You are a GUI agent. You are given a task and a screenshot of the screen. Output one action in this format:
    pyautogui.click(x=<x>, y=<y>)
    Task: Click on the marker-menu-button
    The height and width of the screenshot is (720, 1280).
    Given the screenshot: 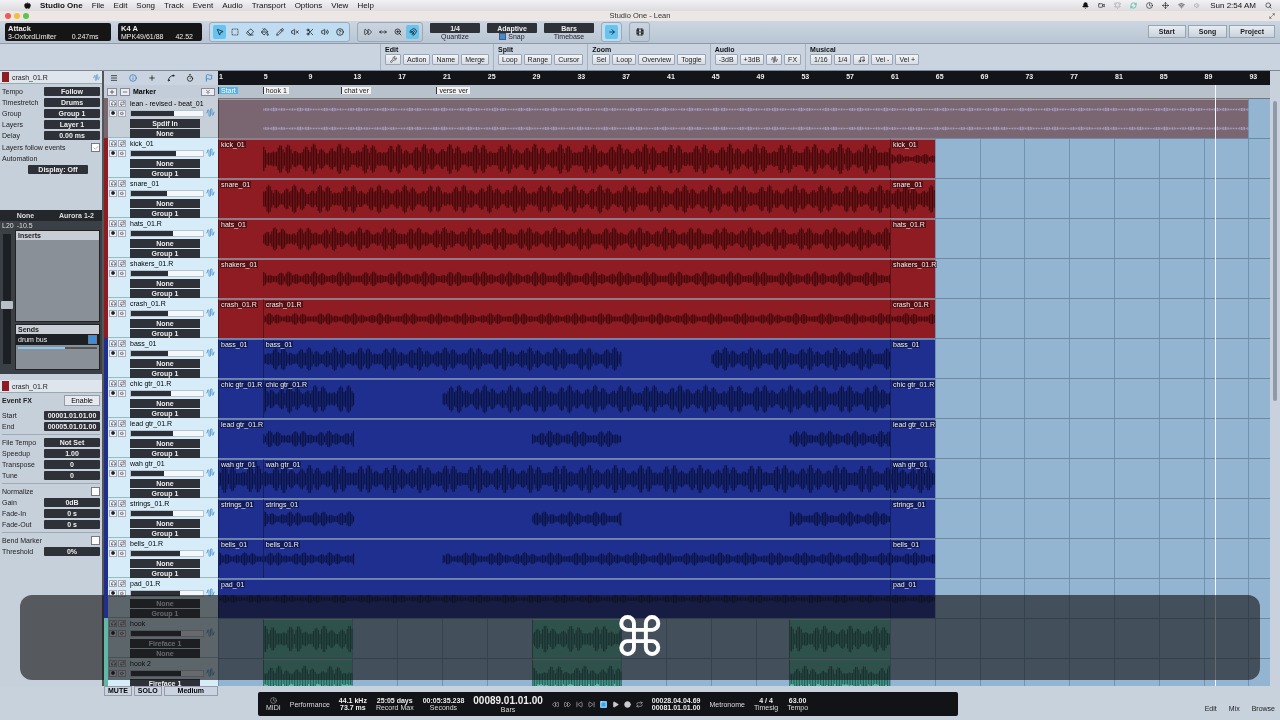 What is the action you would take?
    pyautogui.click(x=208, y=91)
    